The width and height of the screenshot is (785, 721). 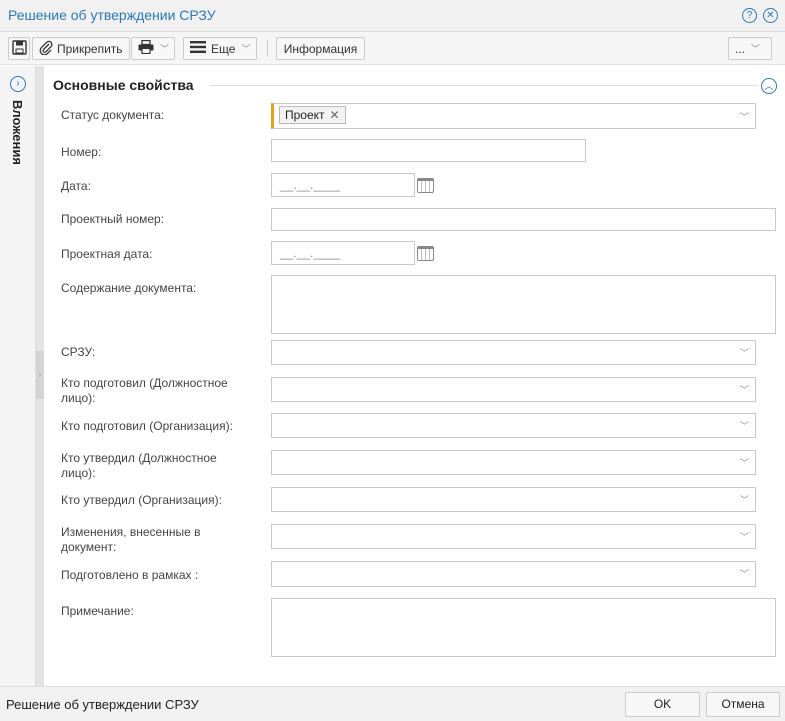 I want to click on more-button: Еще ﹀, so click(x=220, y=48).